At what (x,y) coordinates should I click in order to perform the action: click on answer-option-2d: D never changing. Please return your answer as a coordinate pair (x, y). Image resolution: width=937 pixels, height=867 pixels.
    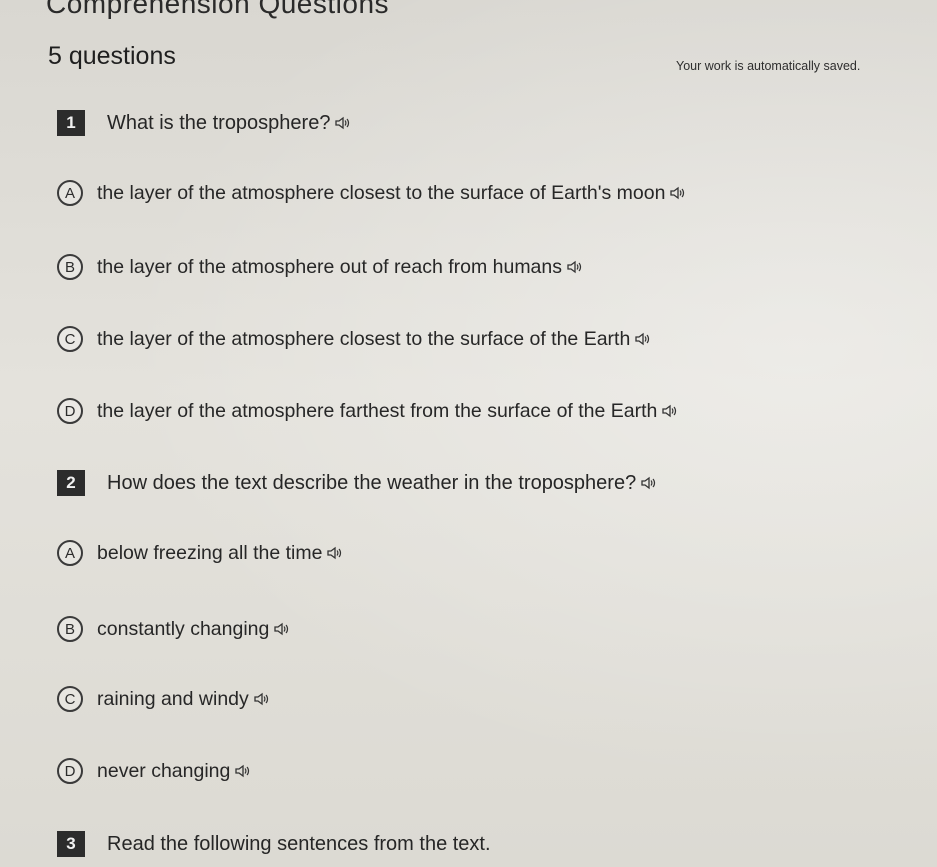
    Looking at the image, I should click on (154, 771).